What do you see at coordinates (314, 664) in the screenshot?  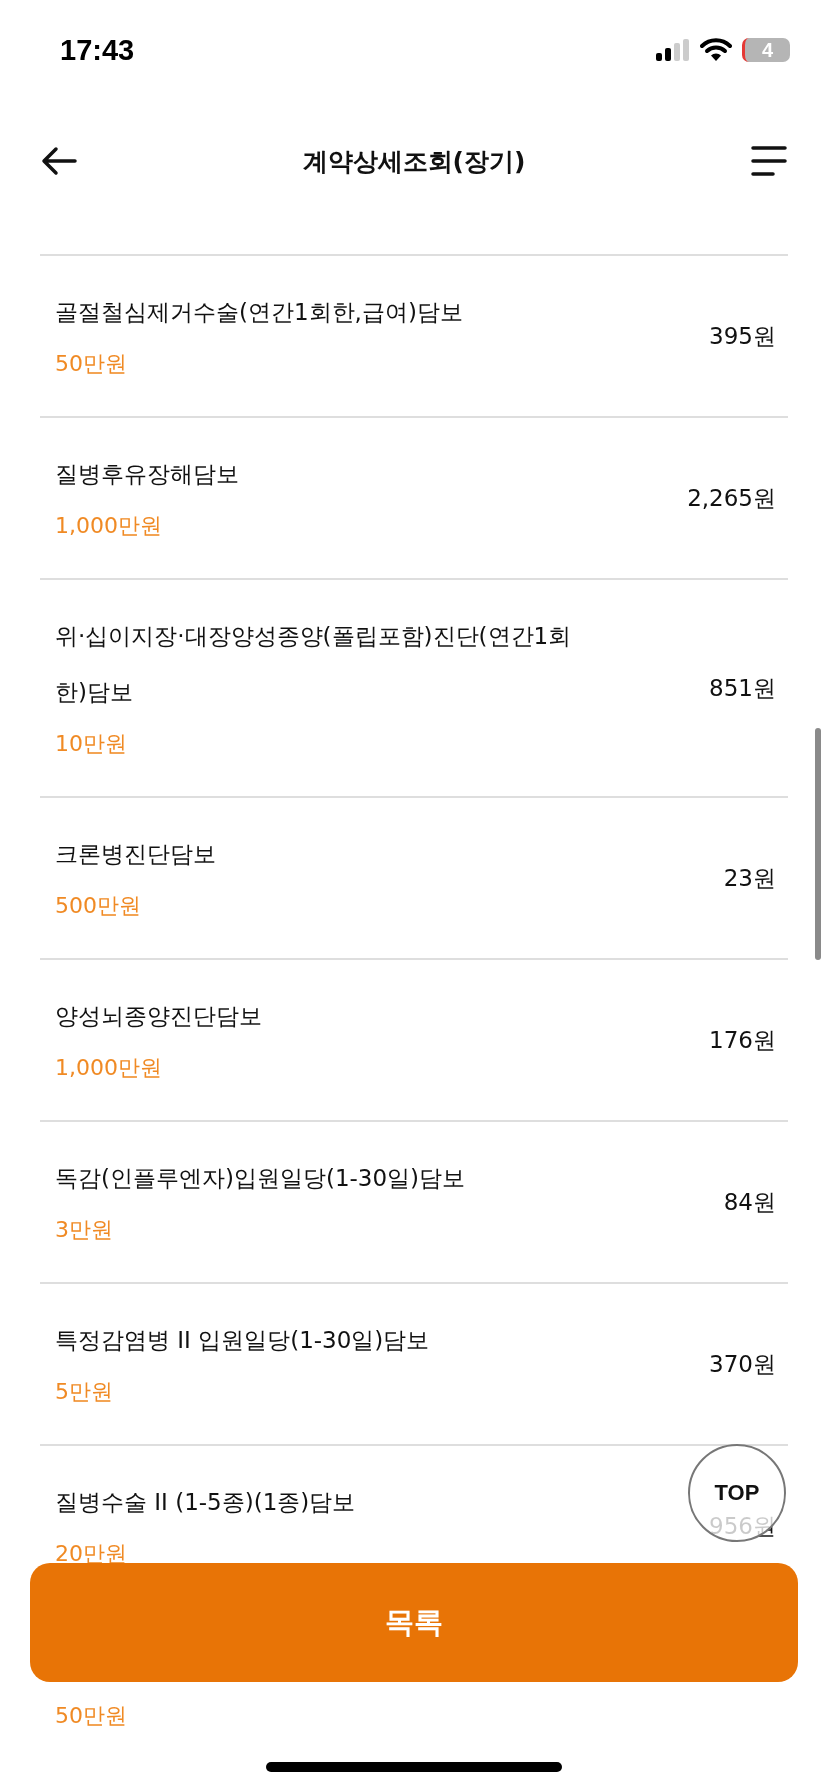 I see `coverage-name: 위·십이지장·대장양성종양(폴립포함)진단(연간1회한)담보` at bounding box center [314, 664].